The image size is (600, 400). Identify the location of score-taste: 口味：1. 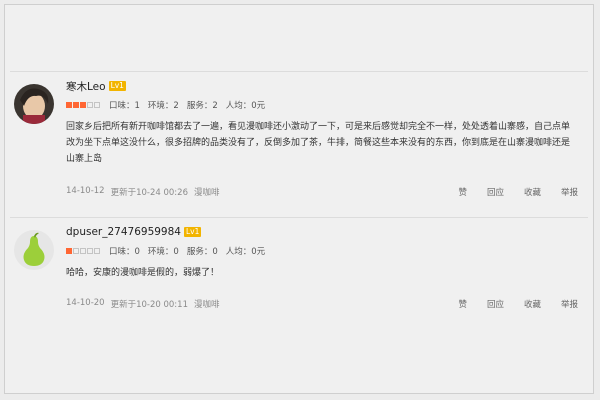
(124, 106).